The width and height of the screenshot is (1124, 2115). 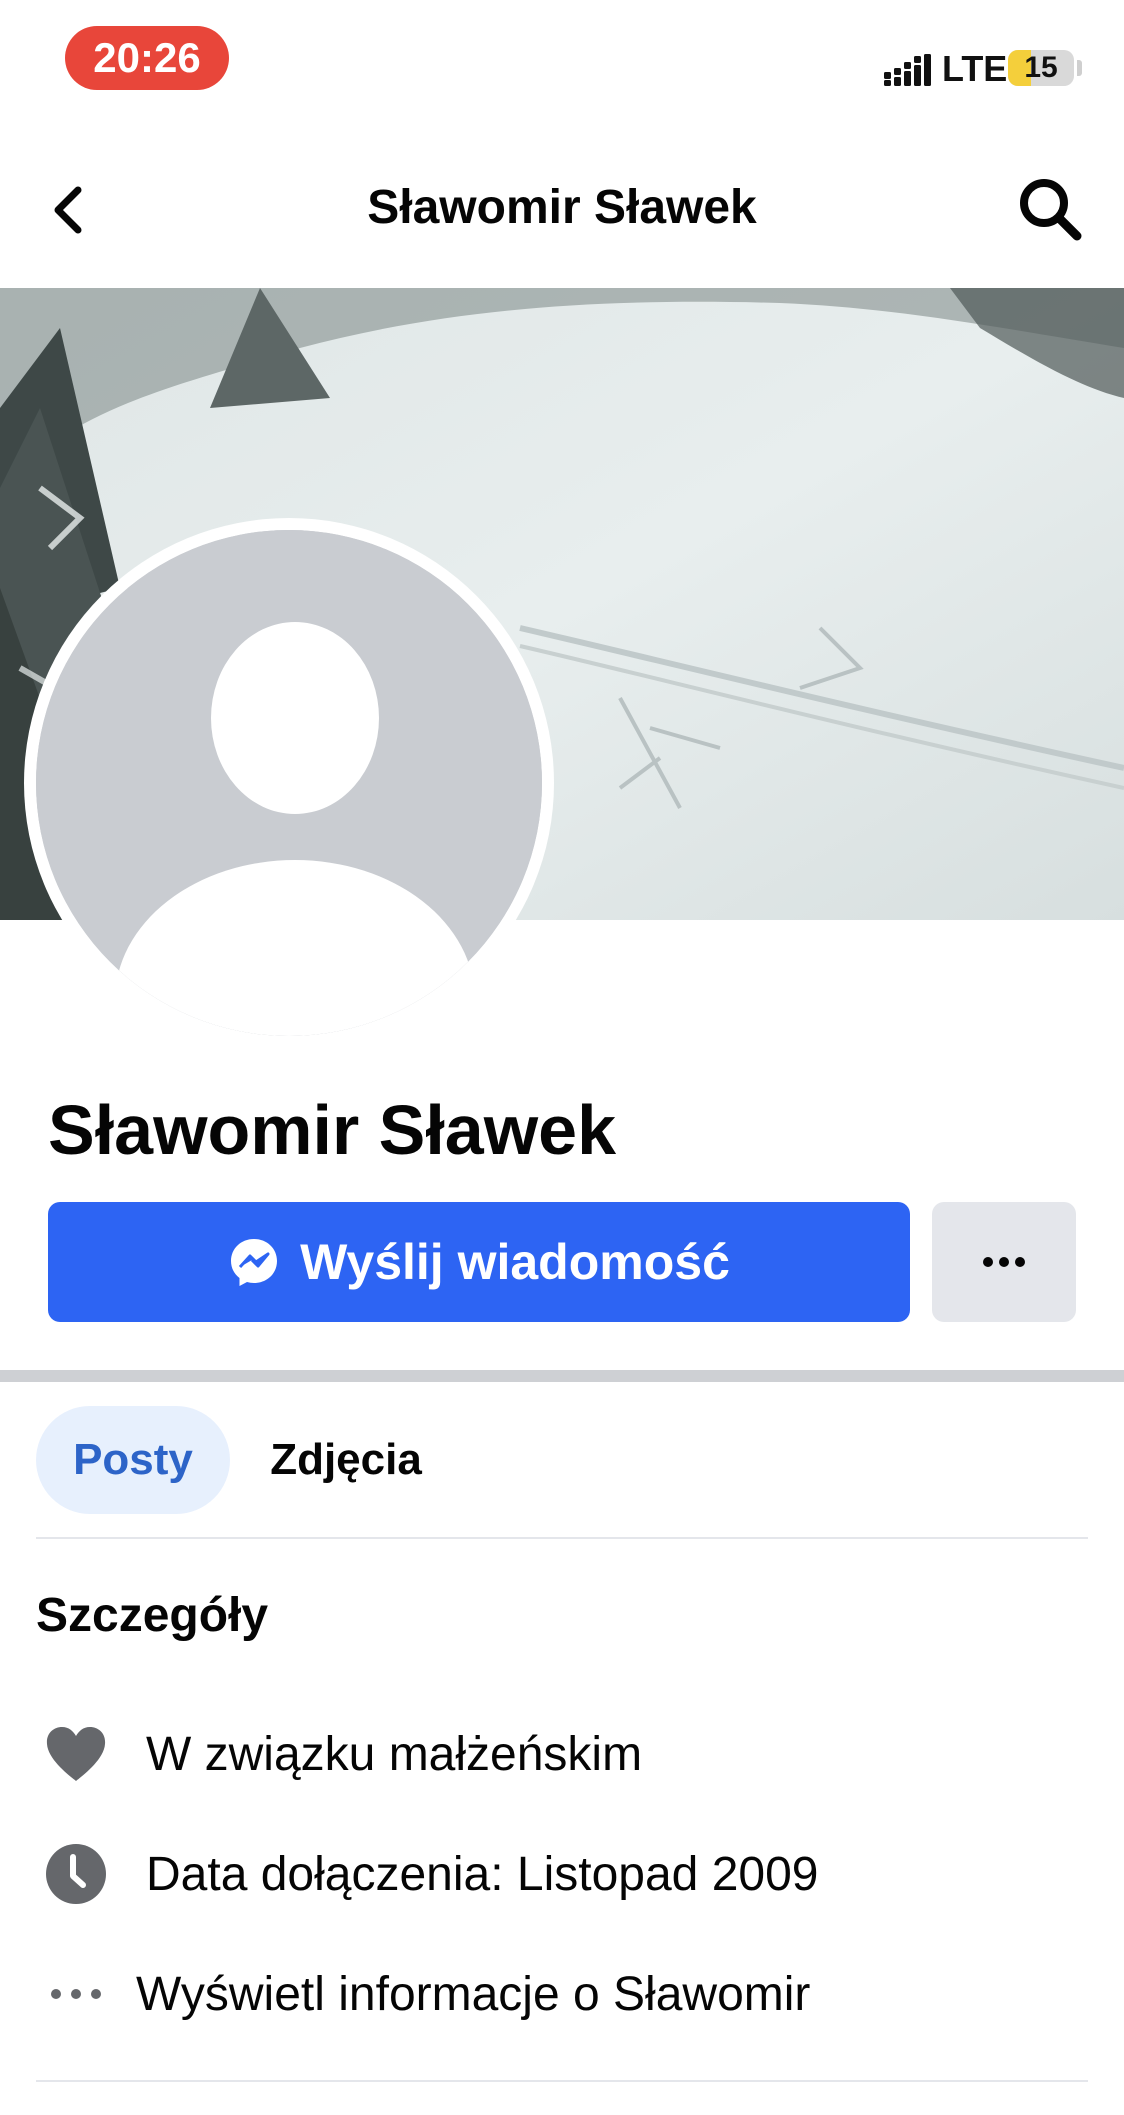 I want to click on messenger-icon, so click(x=254, y=1262).